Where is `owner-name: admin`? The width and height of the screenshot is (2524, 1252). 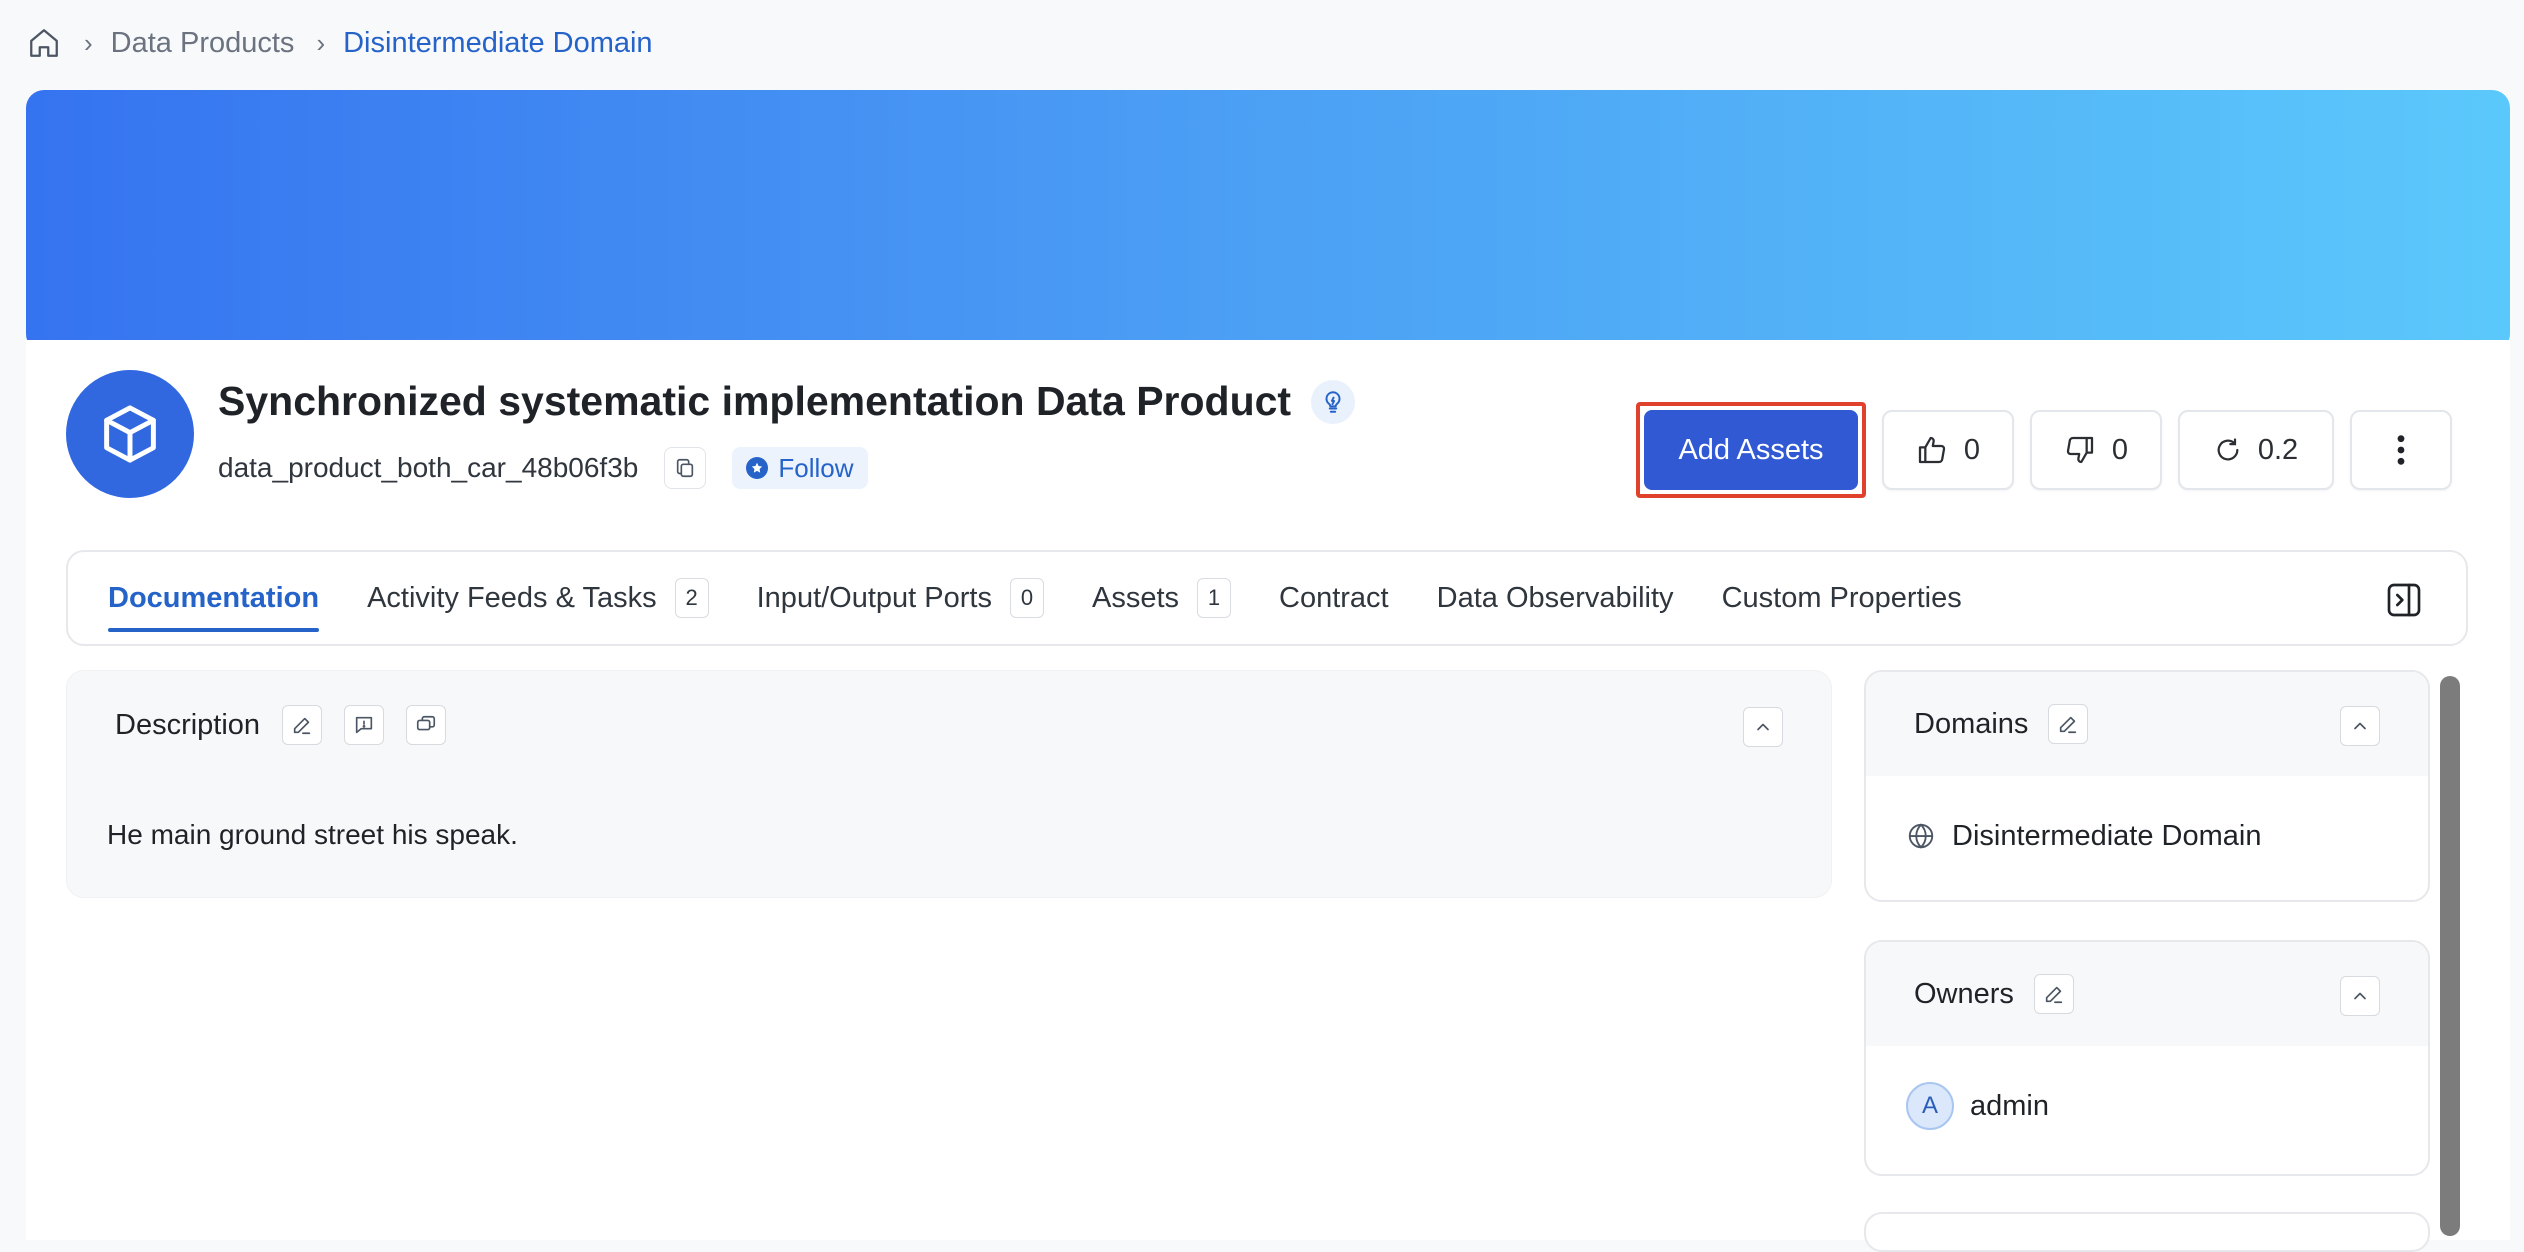 owner-name: admin is located at coordinates (2009, 1105).